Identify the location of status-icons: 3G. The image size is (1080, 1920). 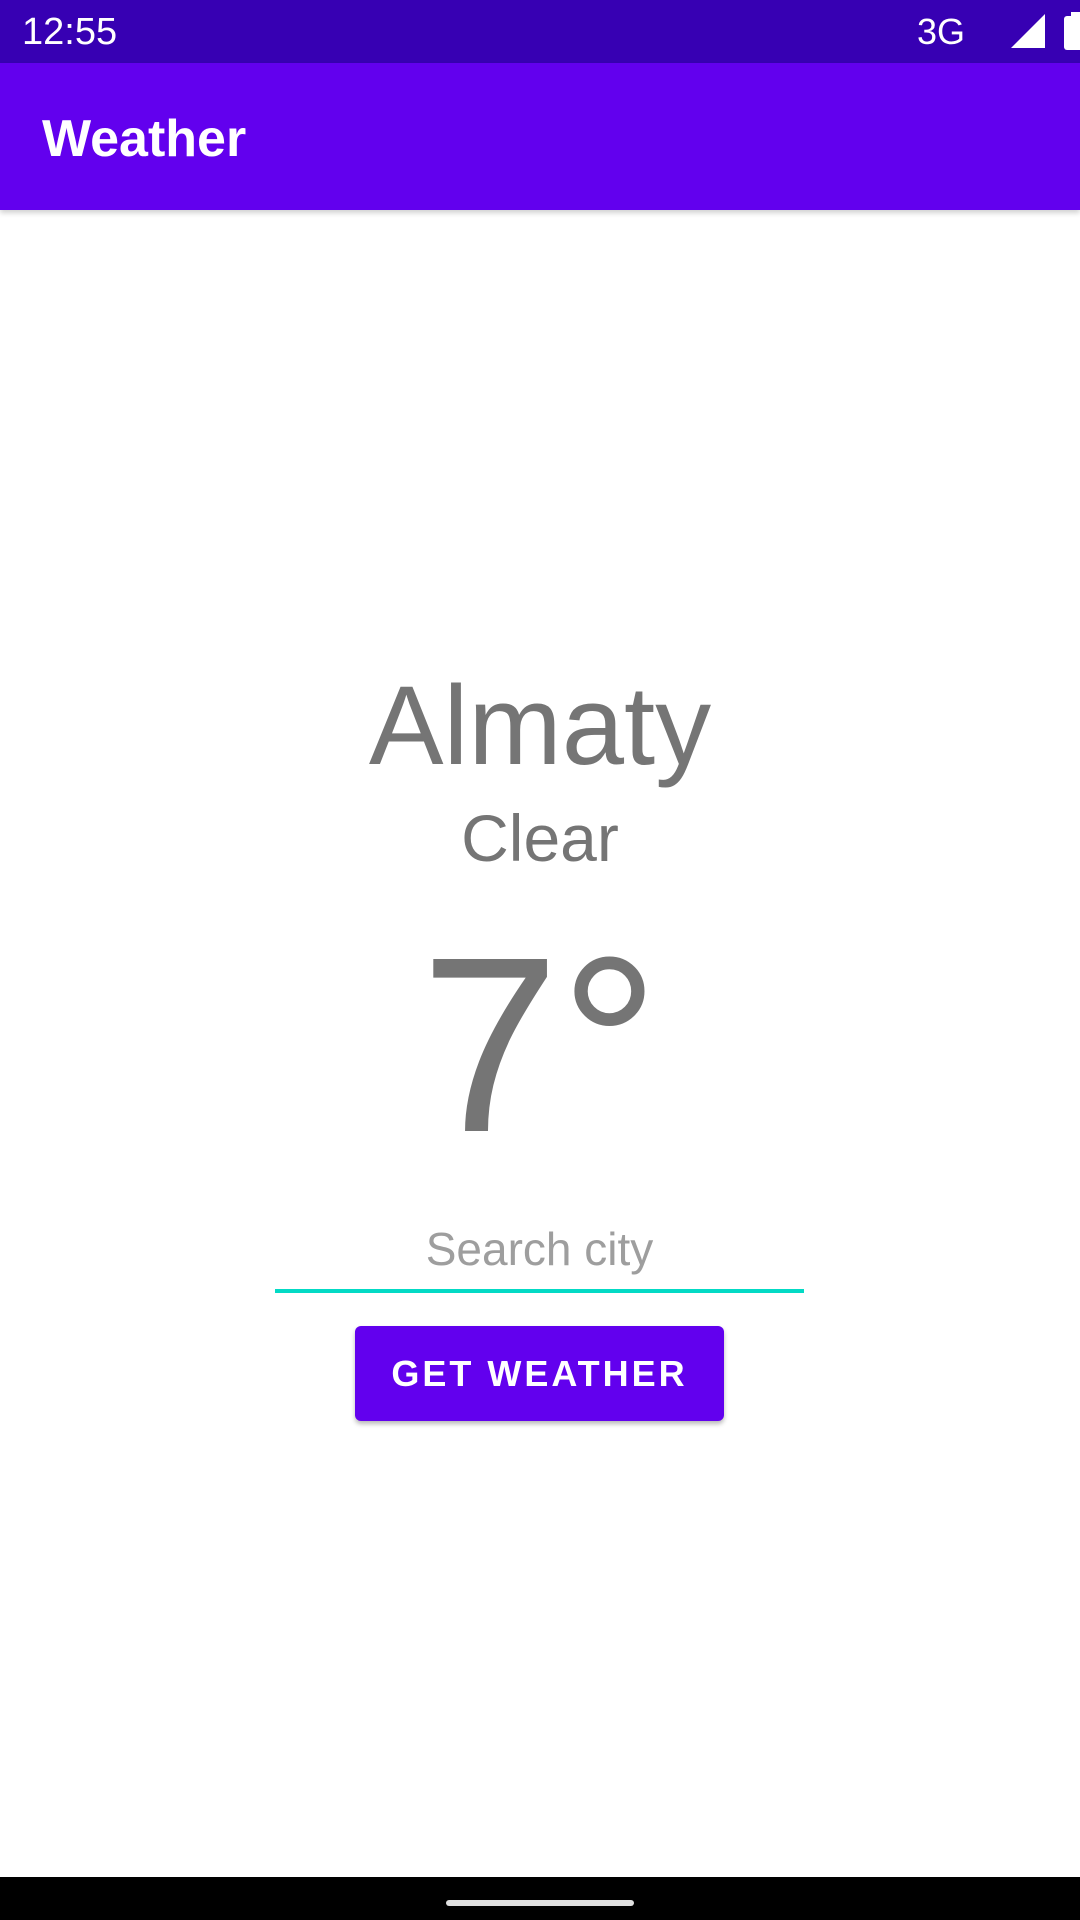
(970, 31).